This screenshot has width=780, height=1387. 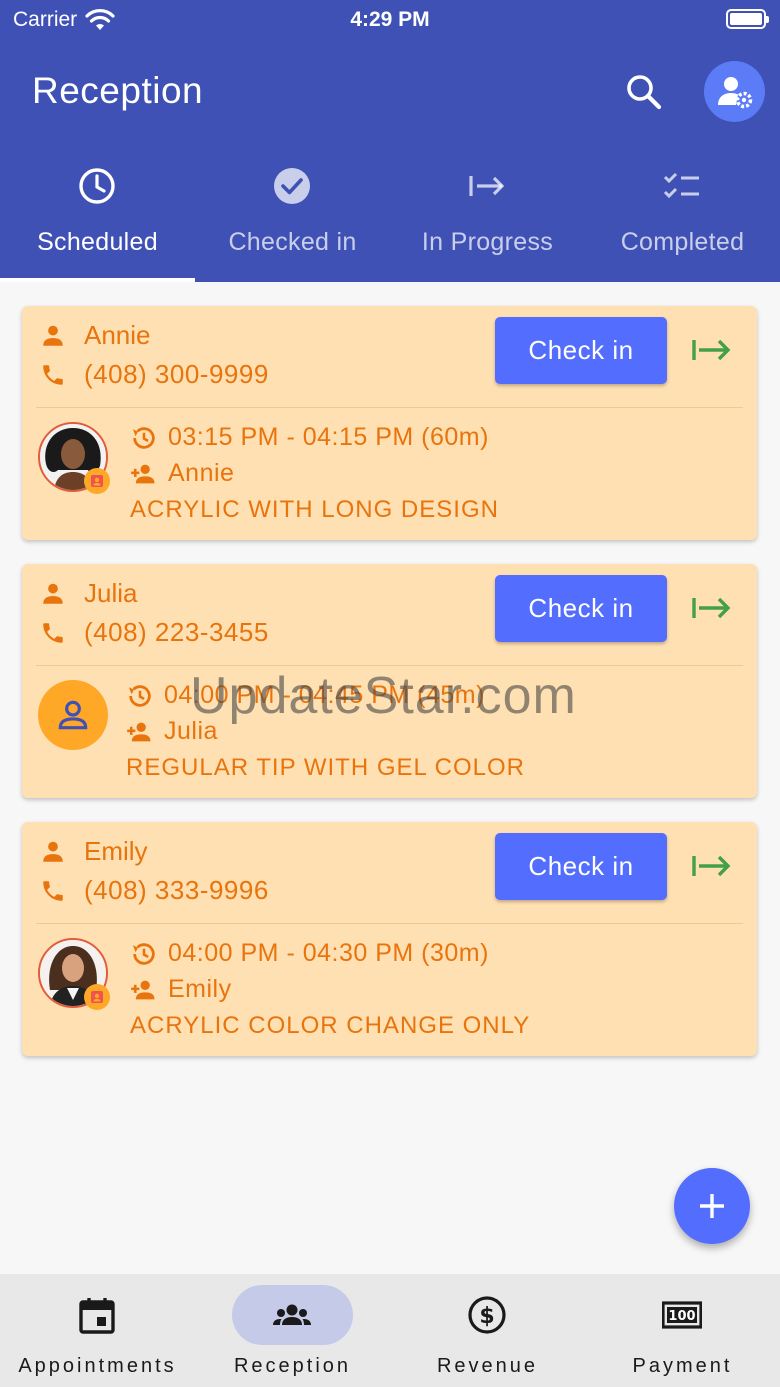 I want to click on person-outline-icon, so click(x=73, y=715).